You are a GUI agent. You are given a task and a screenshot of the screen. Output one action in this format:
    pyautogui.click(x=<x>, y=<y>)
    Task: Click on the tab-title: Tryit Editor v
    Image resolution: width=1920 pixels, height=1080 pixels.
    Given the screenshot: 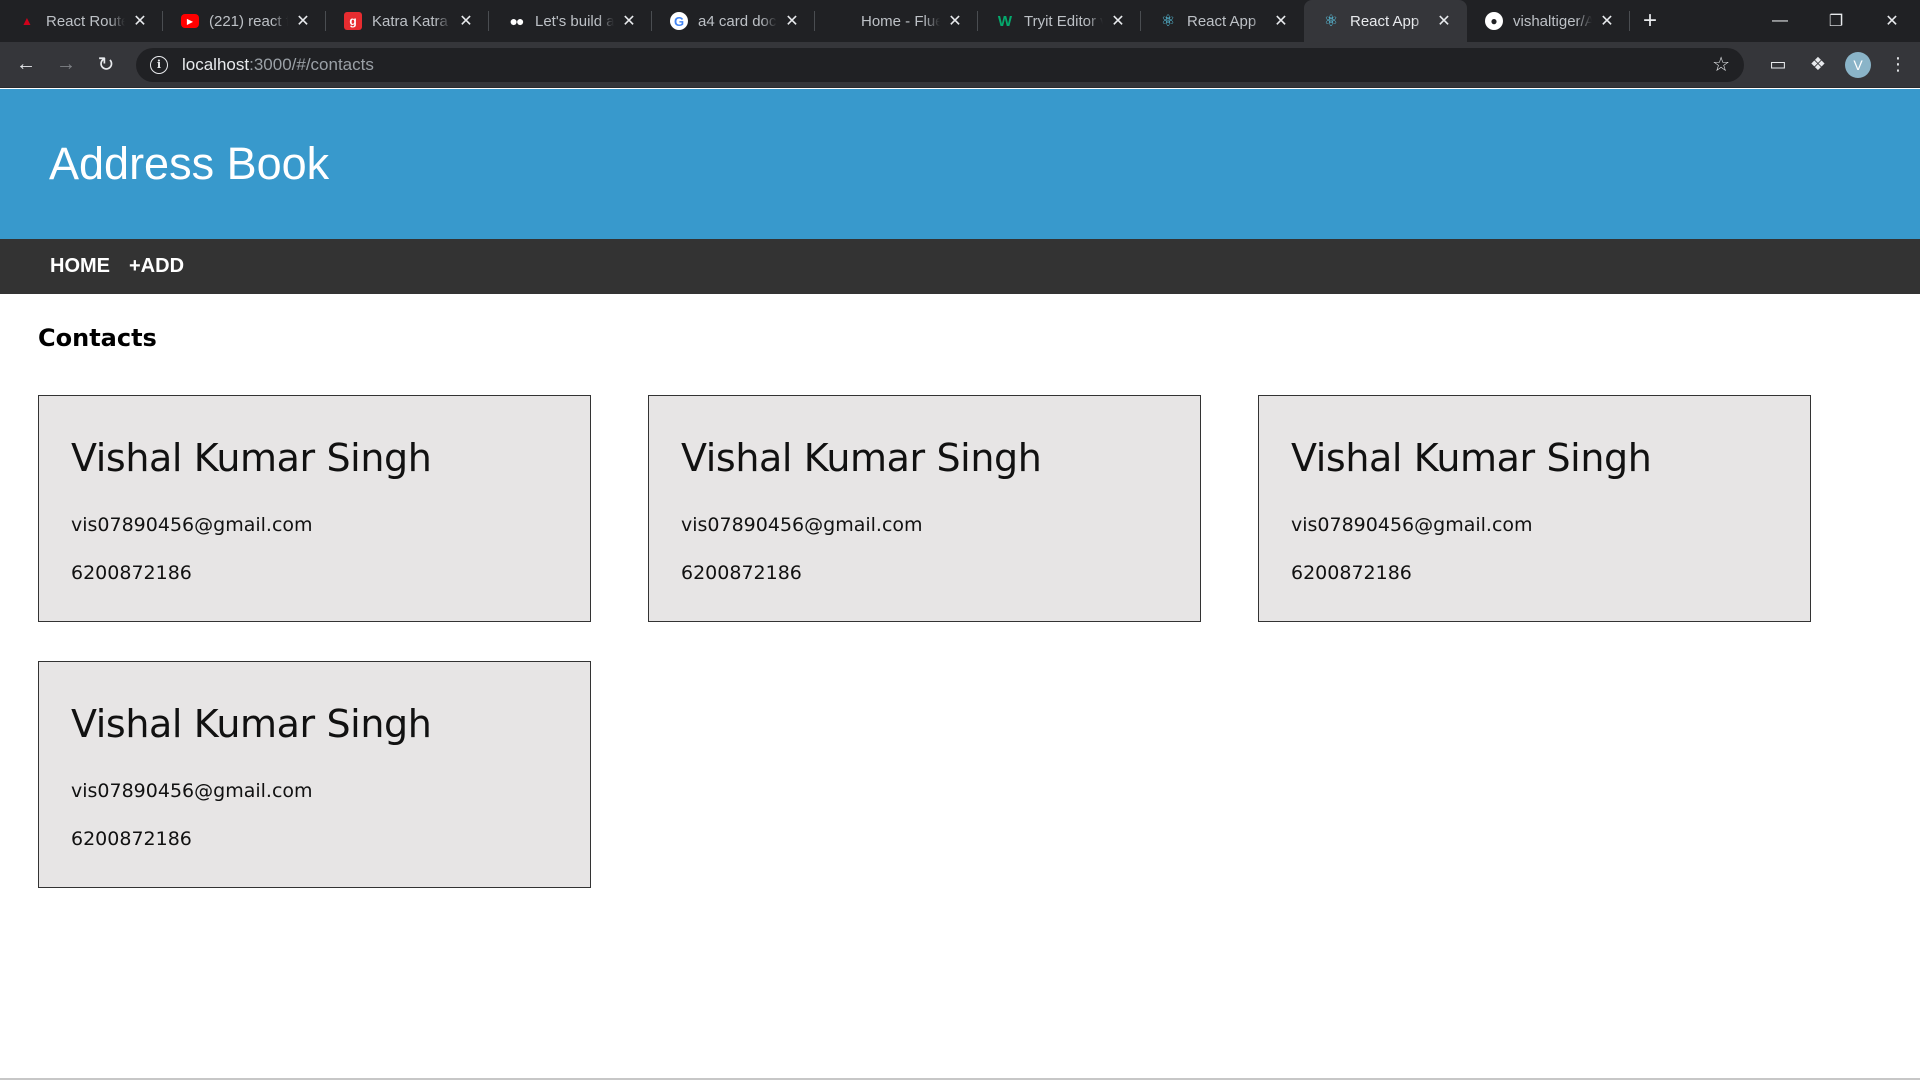 What is the action you would take?
    pyautogui.click(x=1063, y=21)
    